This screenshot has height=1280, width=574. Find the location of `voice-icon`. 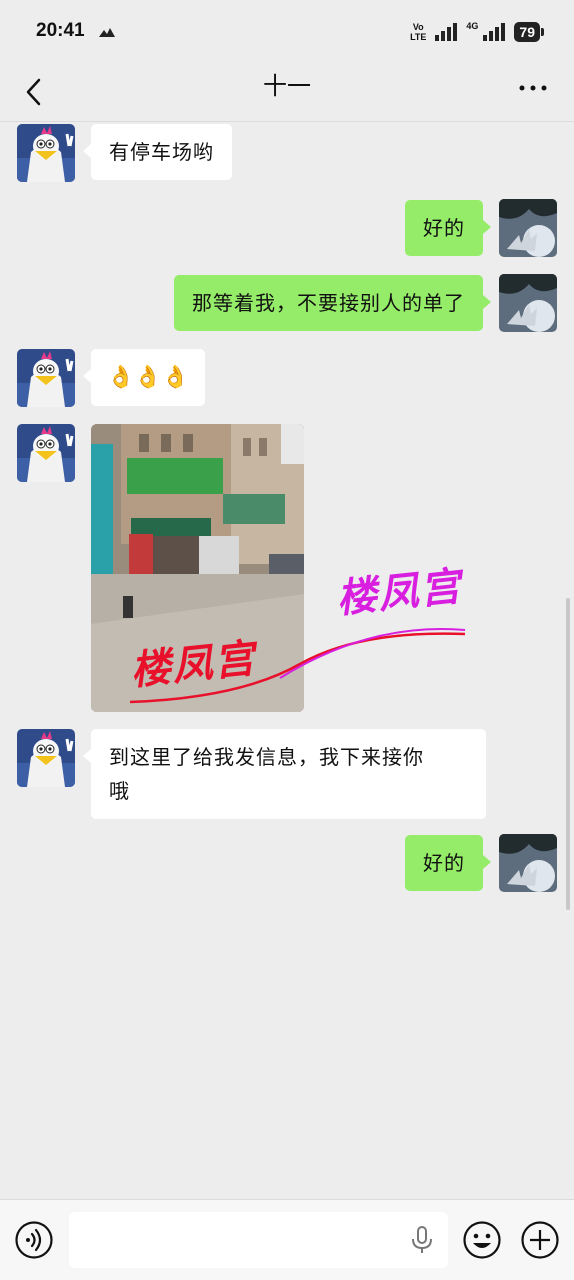

voice-icon is located at coordinates (34, 1240).